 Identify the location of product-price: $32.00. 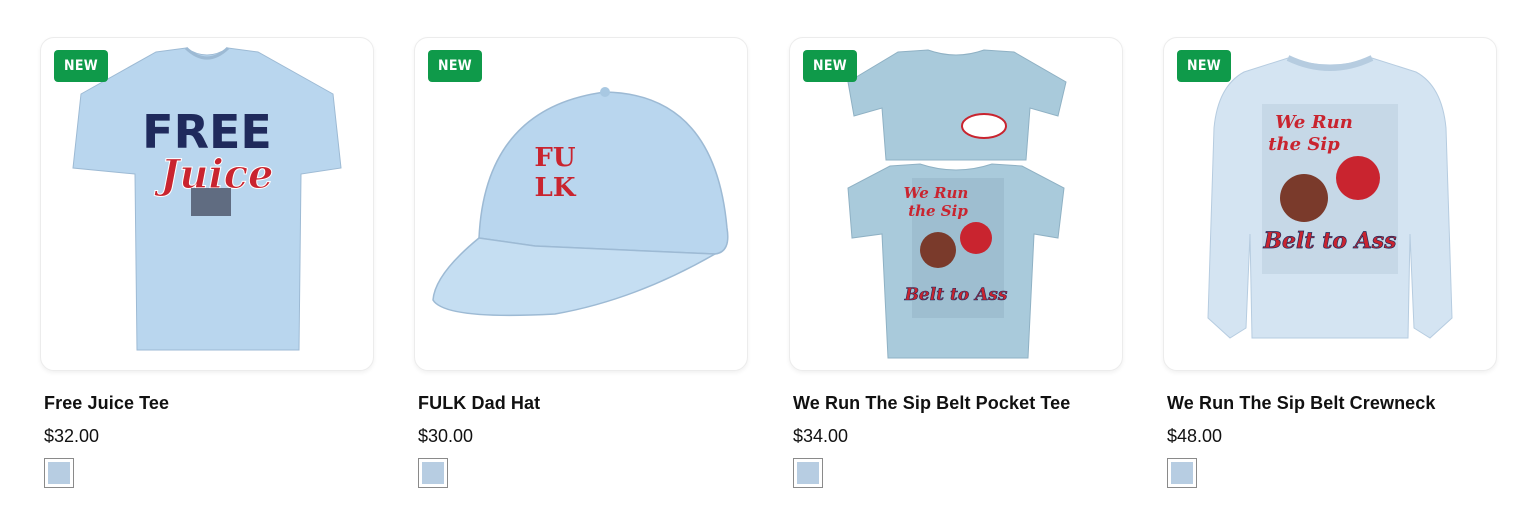
(72, 436).